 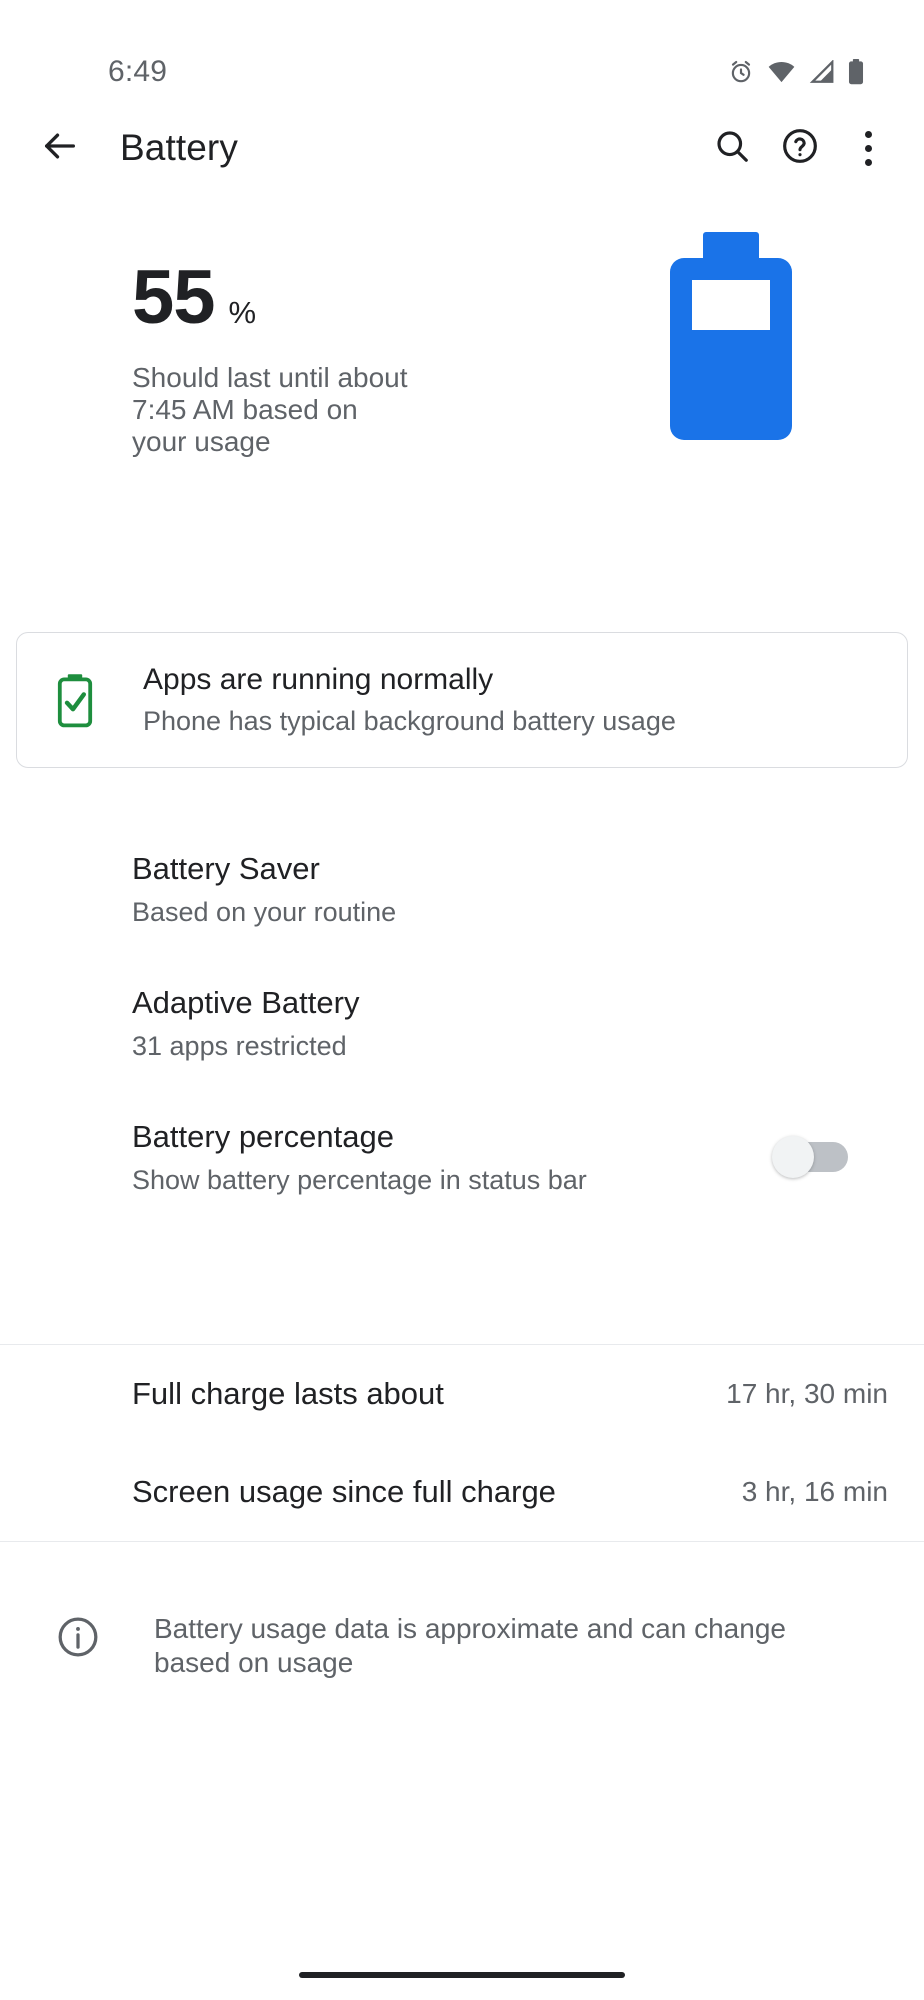 What do you see at coordinates (246, 1002) in the screenshot?
I see `pref-title: Adaptive Battery` at bounding box center [246, 1002].